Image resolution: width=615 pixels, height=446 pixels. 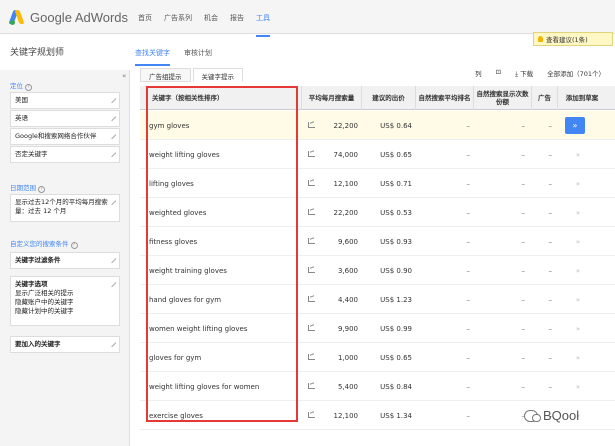 I want to click on suggestion-notice: 查看建议(1条), so click(x=573, y=39).